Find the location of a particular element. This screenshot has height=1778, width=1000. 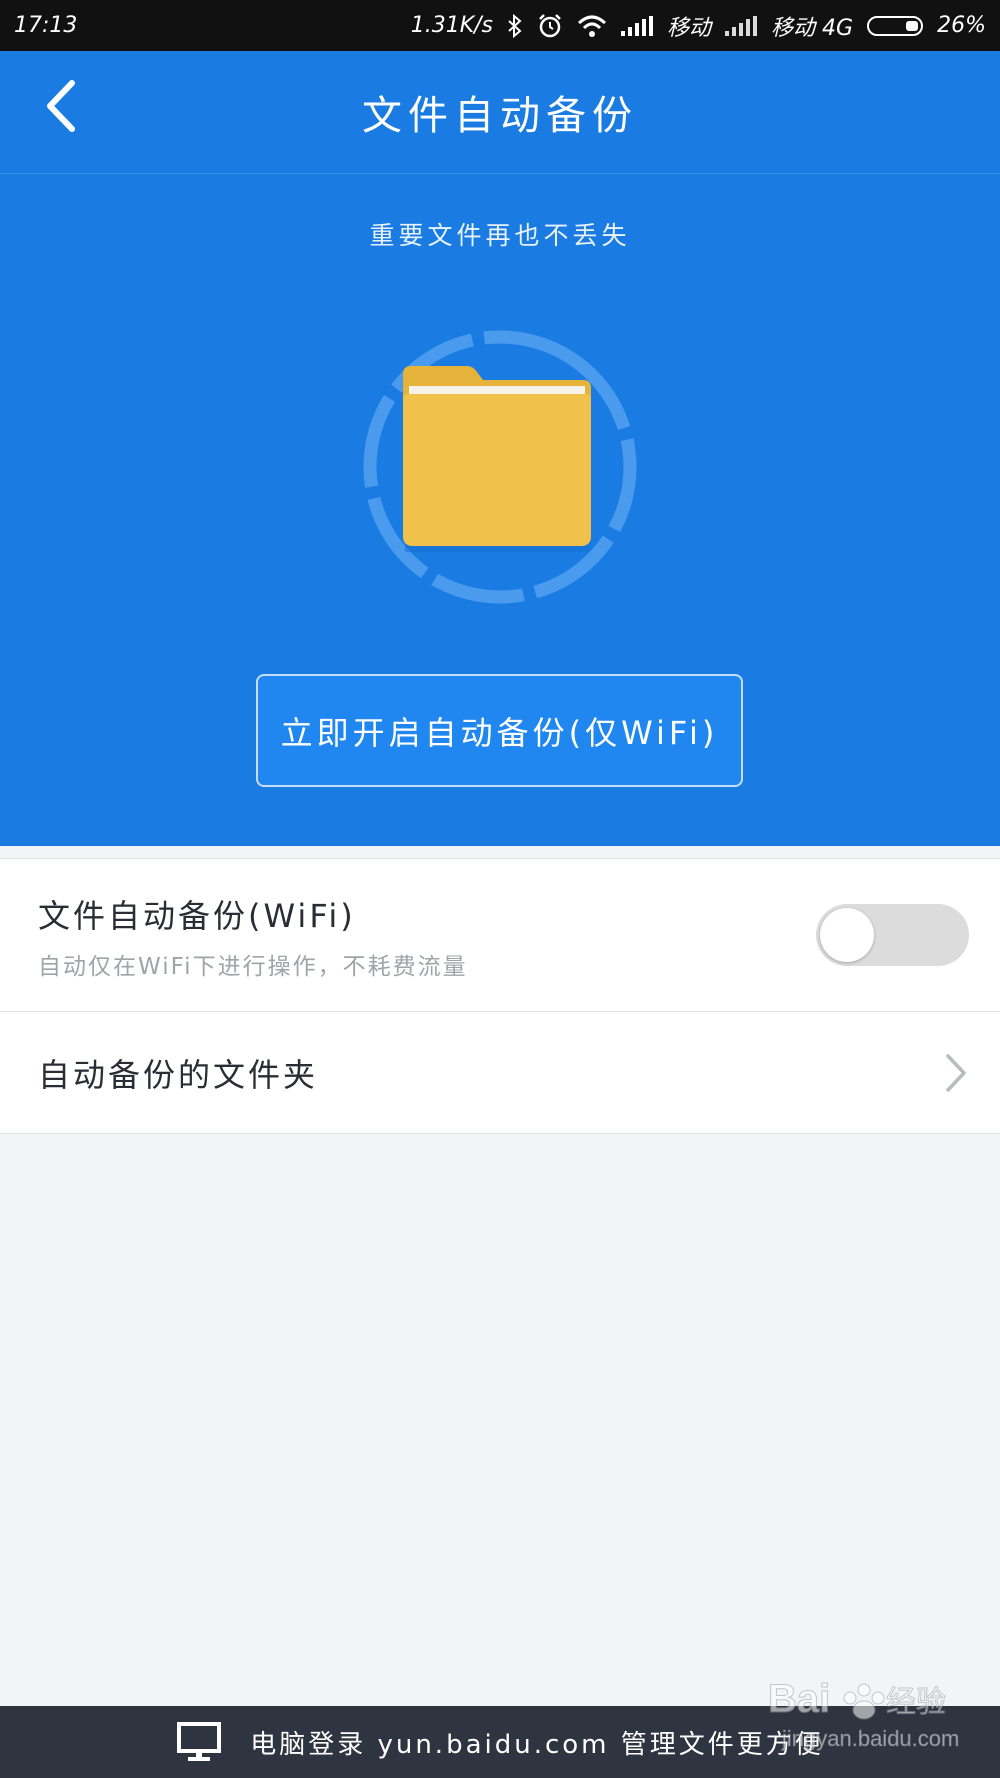

svg-text: jingyan.baidu.com is located at coordinates (870, 1738).